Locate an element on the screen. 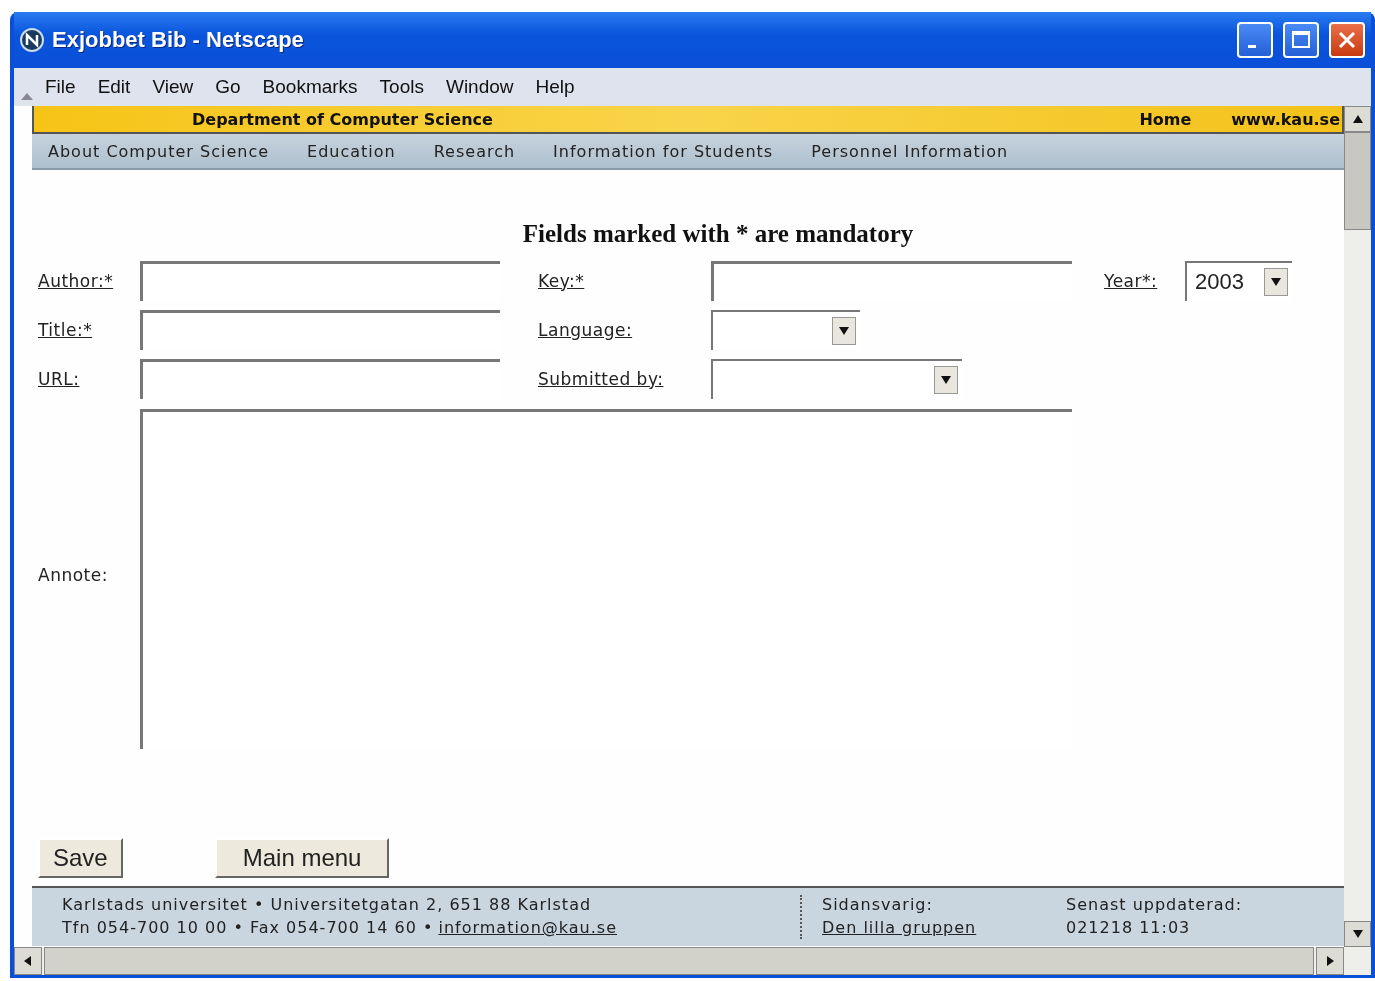 Image resolution: width=1375 pixels, height=981 pixels. updated-date: 021218 11:03 is located at coordinates (1129, 928).